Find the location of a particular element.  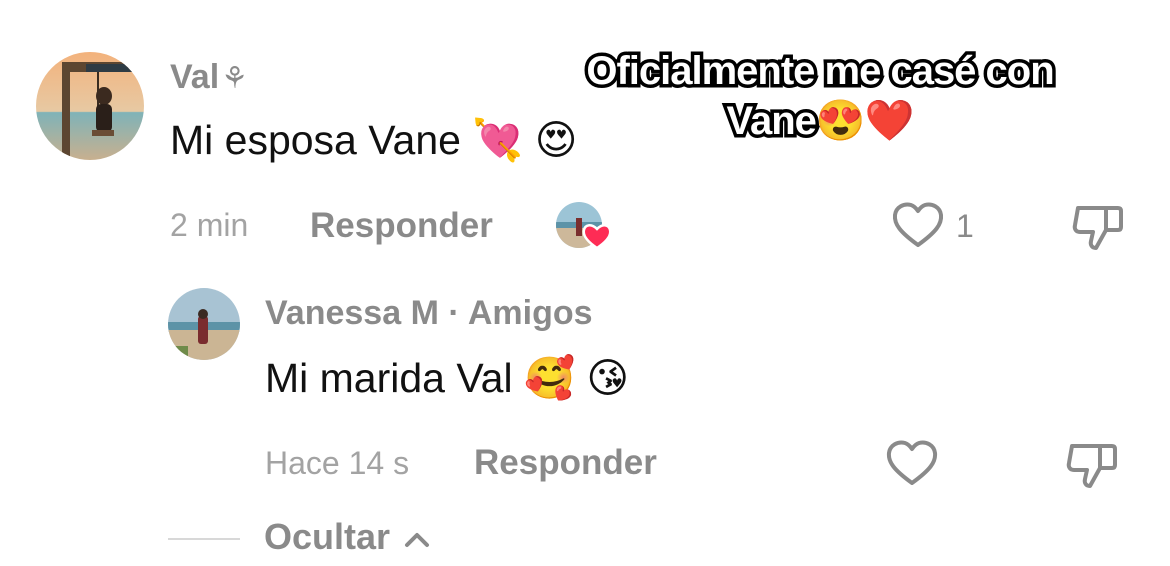

flower-icon: ⚘ is located at coordinates (235, 78).